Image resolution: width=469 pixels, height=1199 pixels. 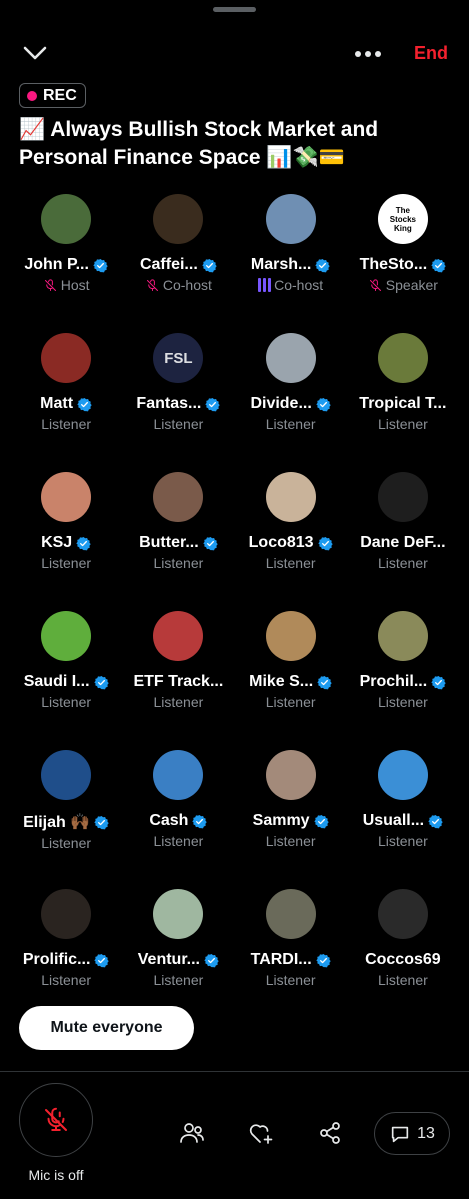 I want to click on participant-tile: Loco813 Listener, so click(x=291, y=537).